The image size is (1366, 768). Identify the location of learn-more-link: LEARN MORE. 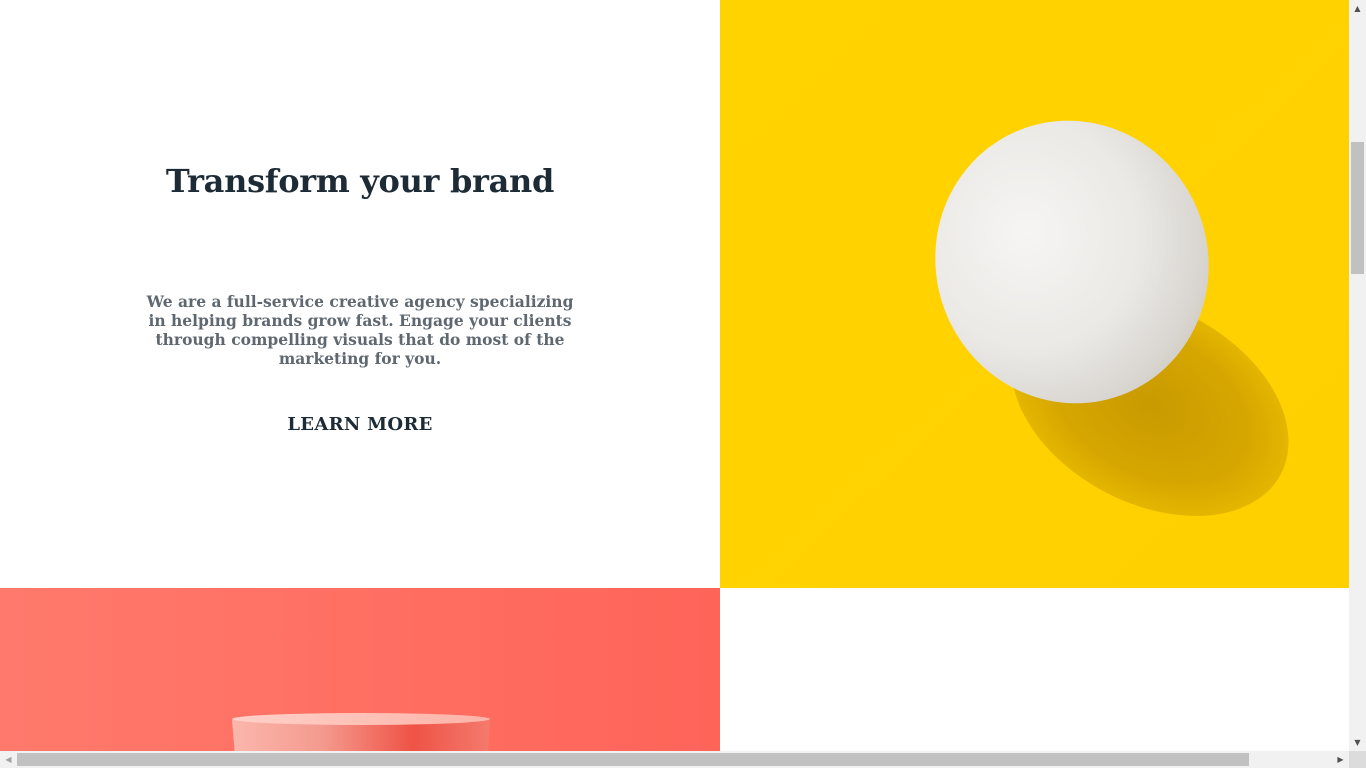
(360, 424).